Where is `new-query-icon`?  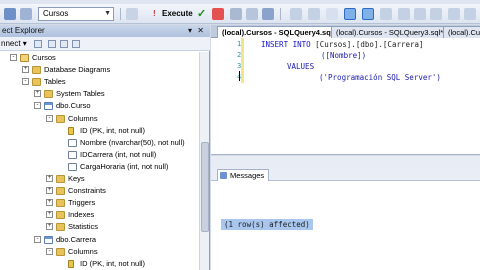 new-query-icon is located at coordinates (10, 14).